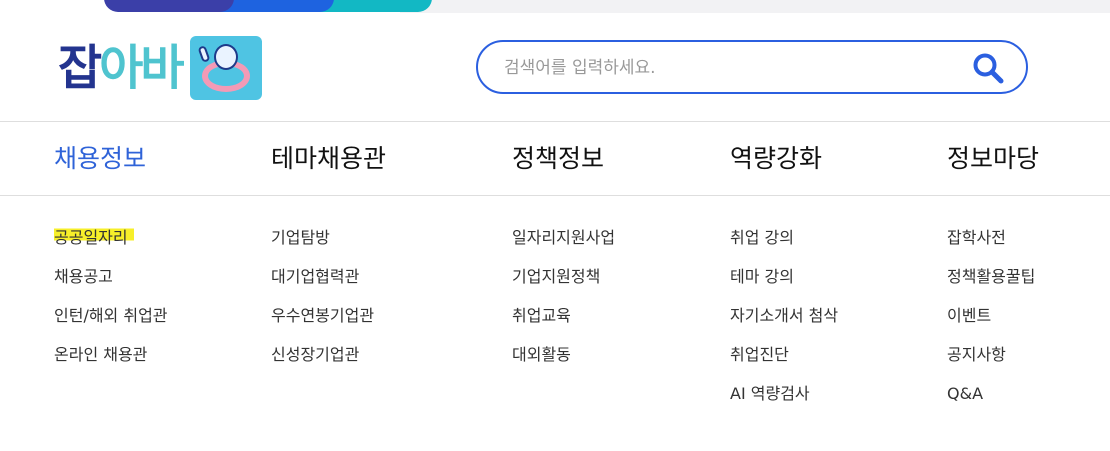  Describe the element at coordinates (111, 277) in the screenshot. I see `menu-item-job-postings: 채용공고` at that location.